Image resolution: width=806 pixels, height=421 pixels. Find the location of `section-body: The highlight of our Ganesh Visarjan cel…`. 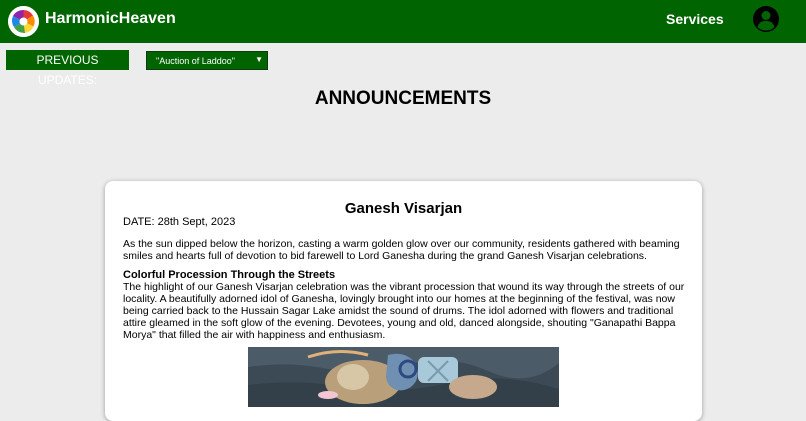

section-body: The highlight of our Ganesh Visarjan cel… is located at coordinates (404, 311).